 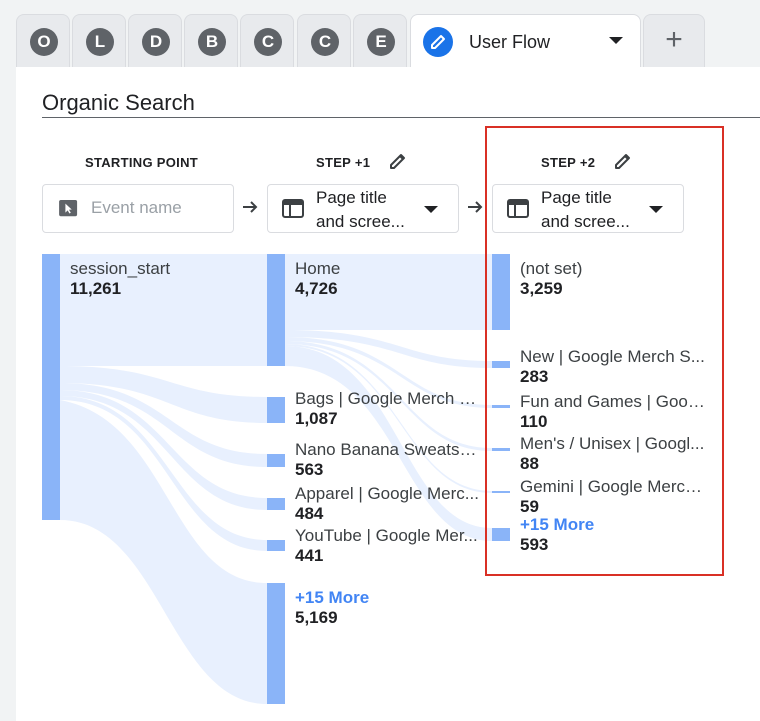 What do you see at coordinates (309, 469) in the screenshot?
I see `step1-node-value: 563` at bounding box center [309, 469].